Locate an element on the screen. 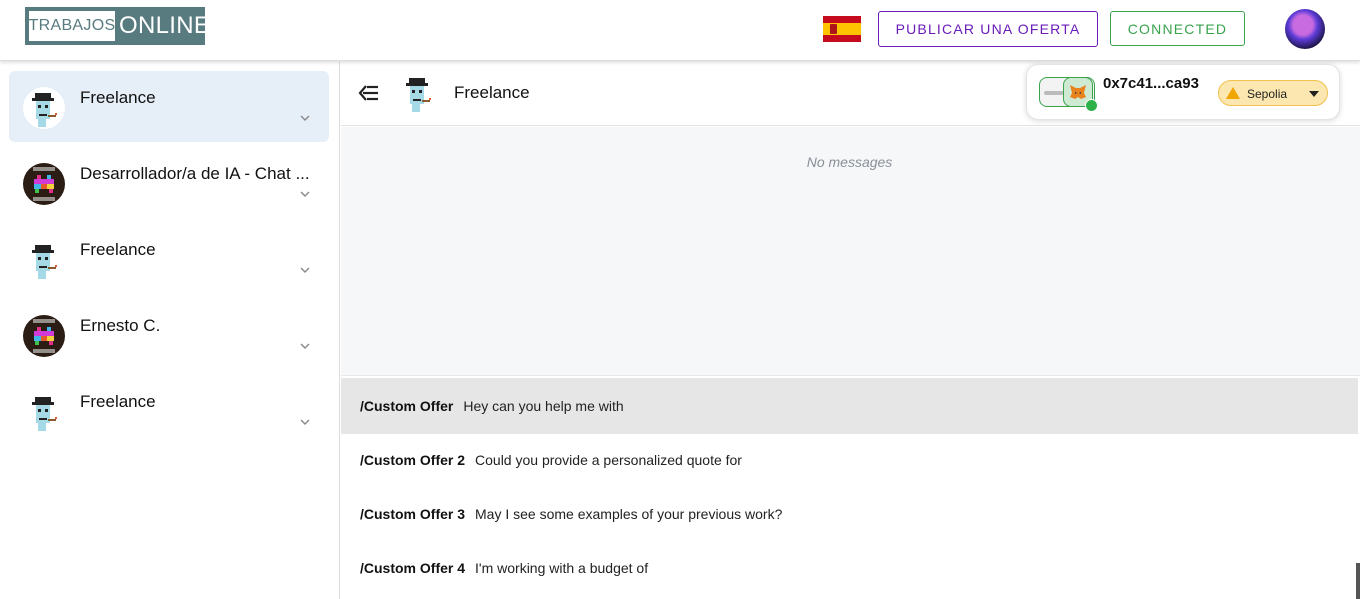 The height and width of the screenshot is (599, 1360). wallet-address: 0x7c41...ca93 is located at coordinates (1151, 83).